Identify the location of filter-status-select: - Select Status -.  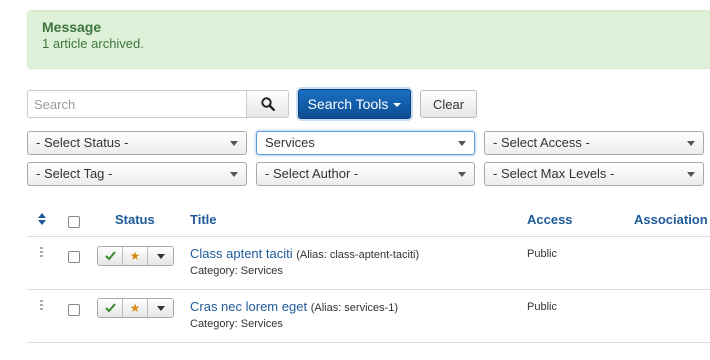
(137, 143).